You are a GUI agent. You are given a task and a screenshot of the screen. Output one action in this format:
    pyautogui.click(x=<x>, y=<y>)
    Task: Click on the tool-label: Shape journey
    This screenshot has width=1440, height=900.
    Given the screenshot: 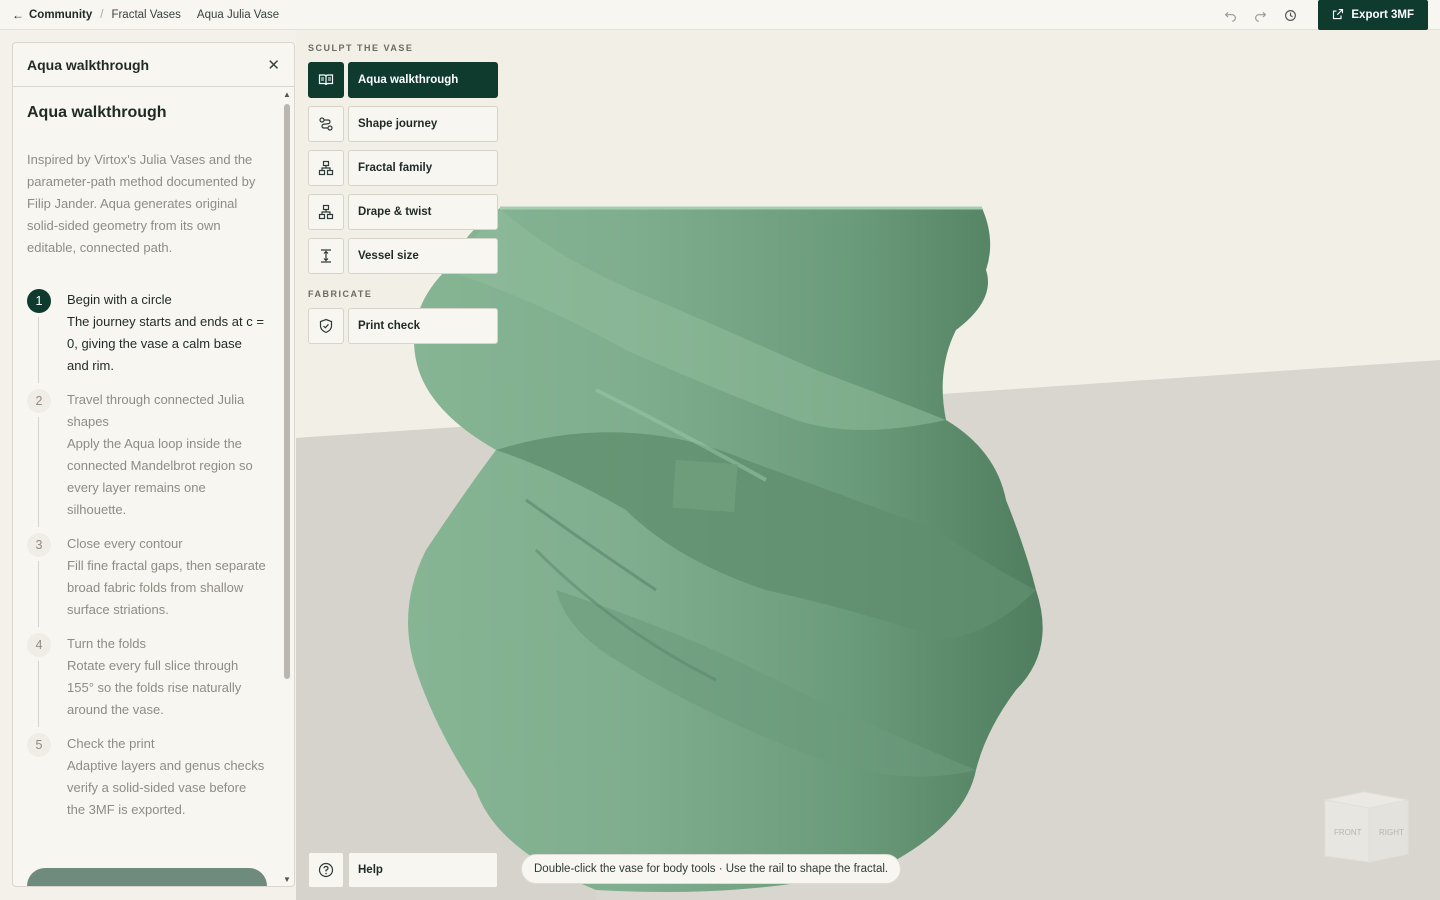 What is the action you would take?
    pyautogui.click(x=423, y=124)
    